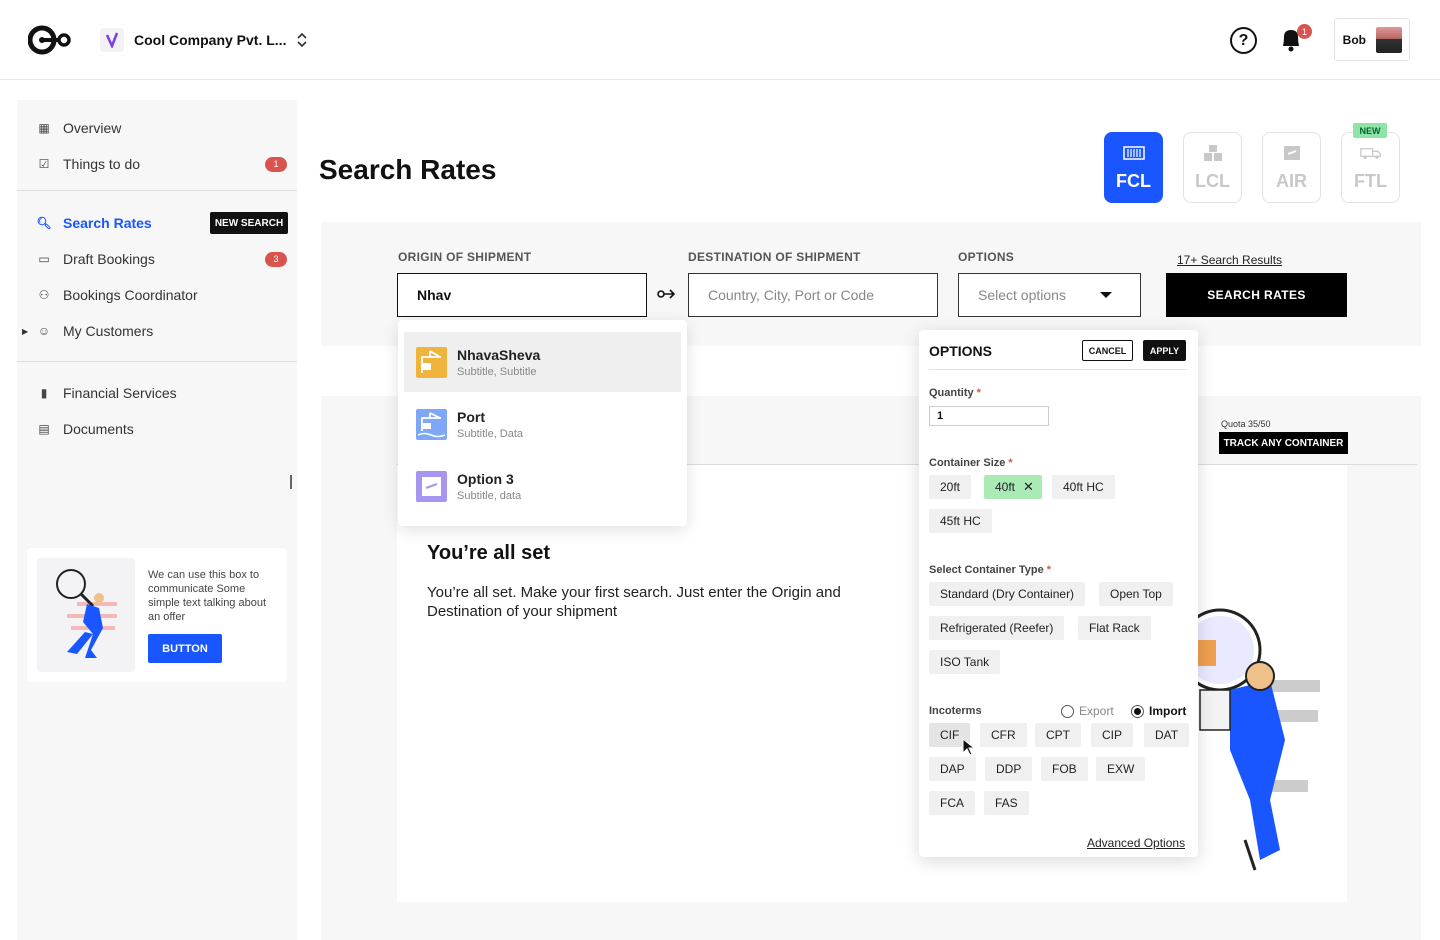  Describe the element at coordinates (276, 259) in the screenshot. I see `count-badge: 3` at that location.